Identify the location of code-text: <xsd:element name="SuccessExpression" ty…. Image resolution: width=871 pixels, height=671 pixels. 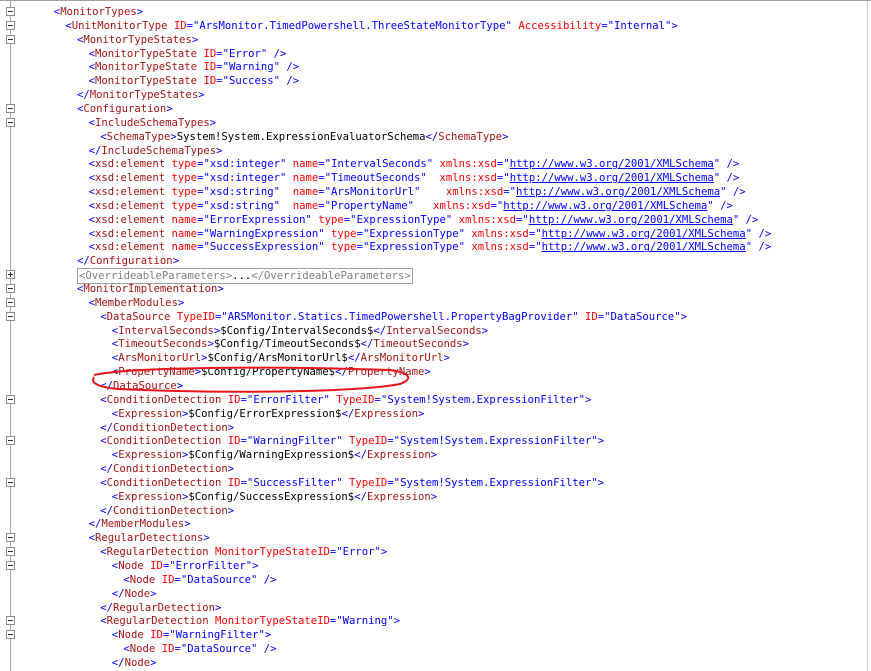
(430, 247).